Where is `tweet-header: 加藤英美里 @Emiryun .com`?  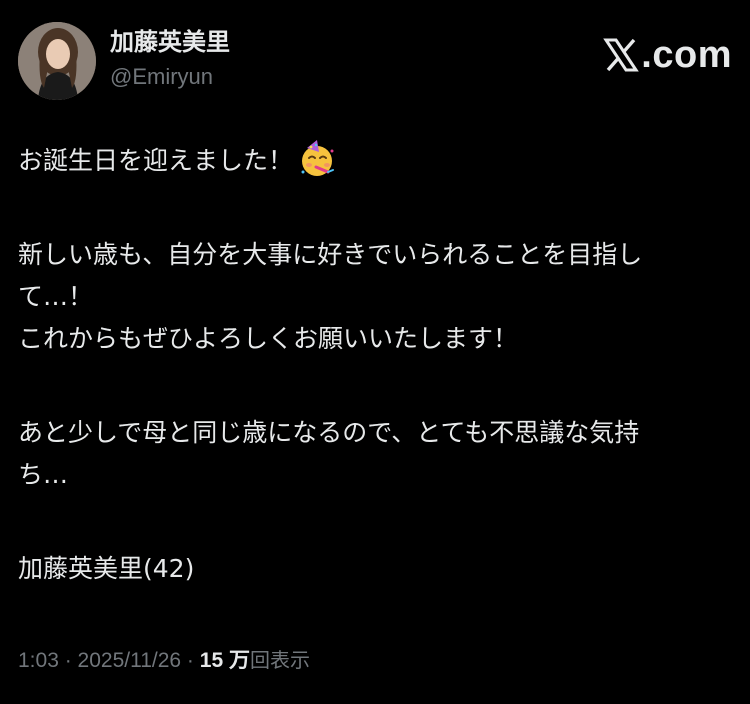 tweet-header: 加藤英美里 @Emiryun .com is located at coordinates (375, 62).